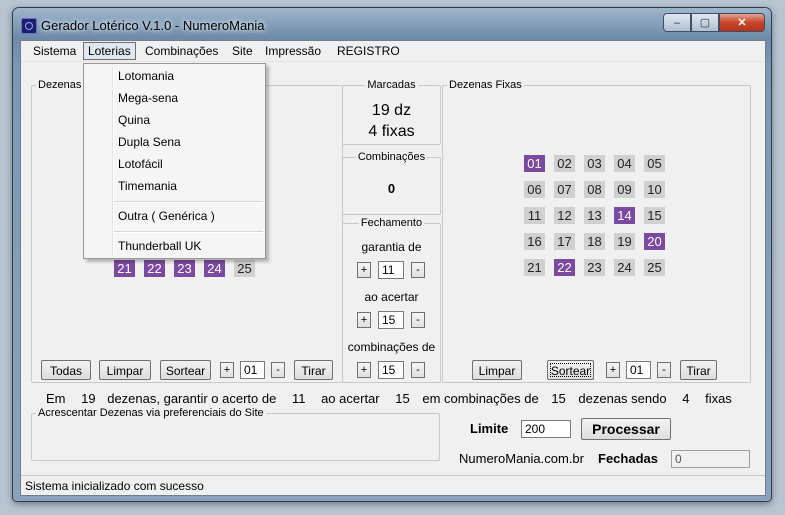 The width and height of the screenshot is (785, 515). Describe the element at coordinates (534, 163) in the screenshot. I see `fixa-01: 01` at that location.